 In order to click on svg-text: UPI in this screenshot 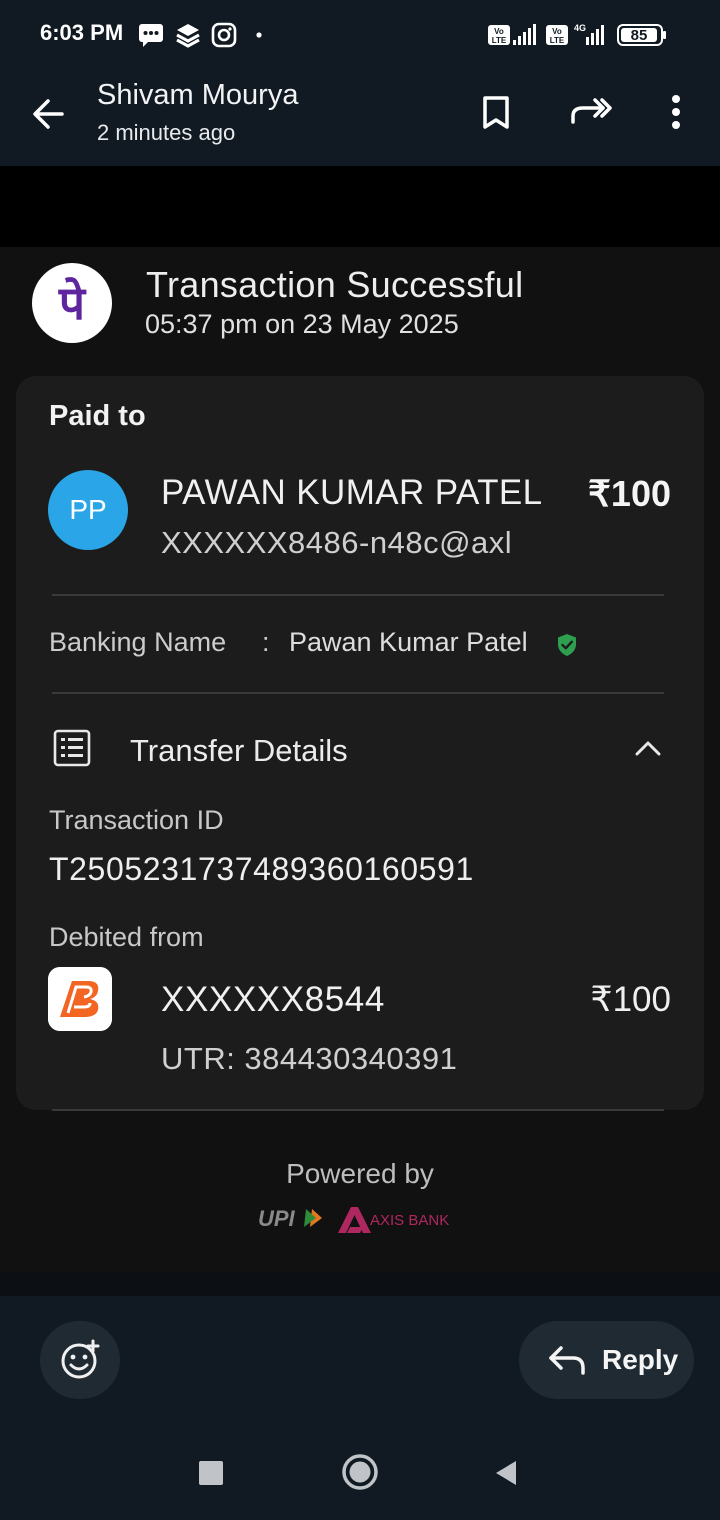, I will do `click(277, 1218)`.